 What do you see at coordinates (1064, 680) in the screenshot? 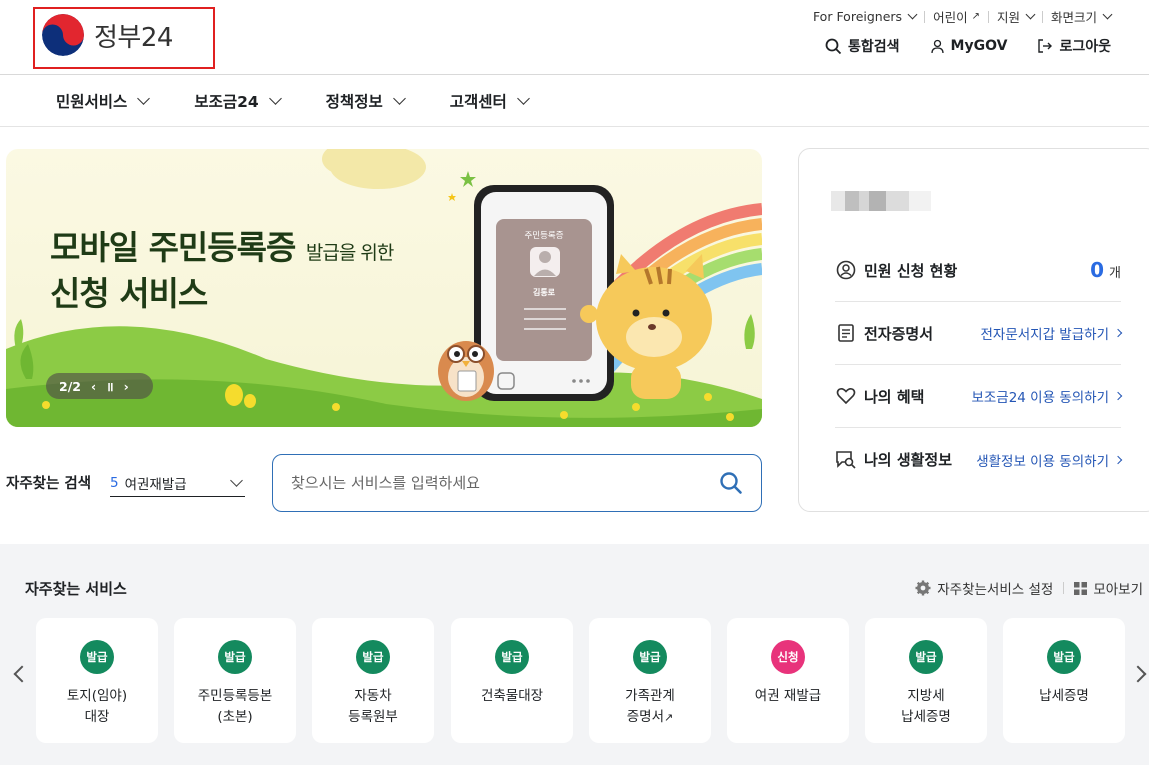
I see `service-card-tax-payment: 발급 납세증명` at bounding box center [1064, 680].